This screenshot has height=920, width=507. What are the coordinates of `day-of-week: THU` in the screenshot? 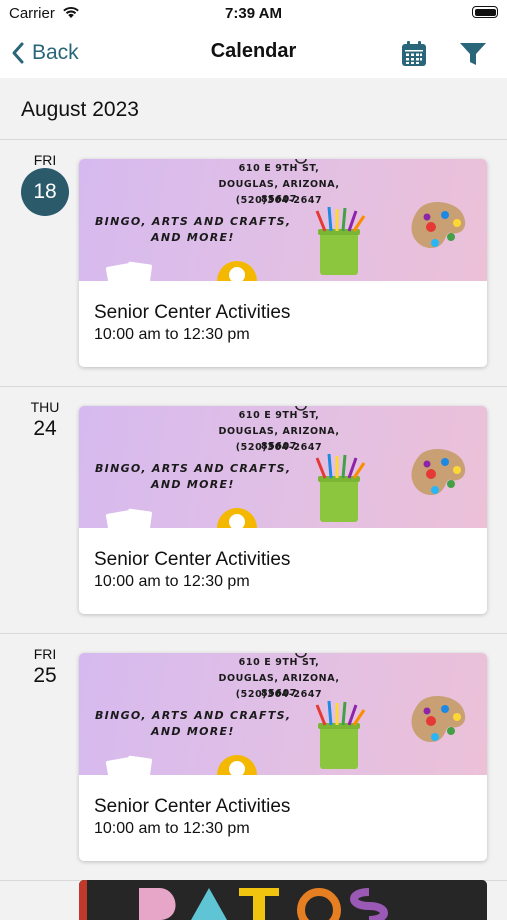 It's located at (45, 407).